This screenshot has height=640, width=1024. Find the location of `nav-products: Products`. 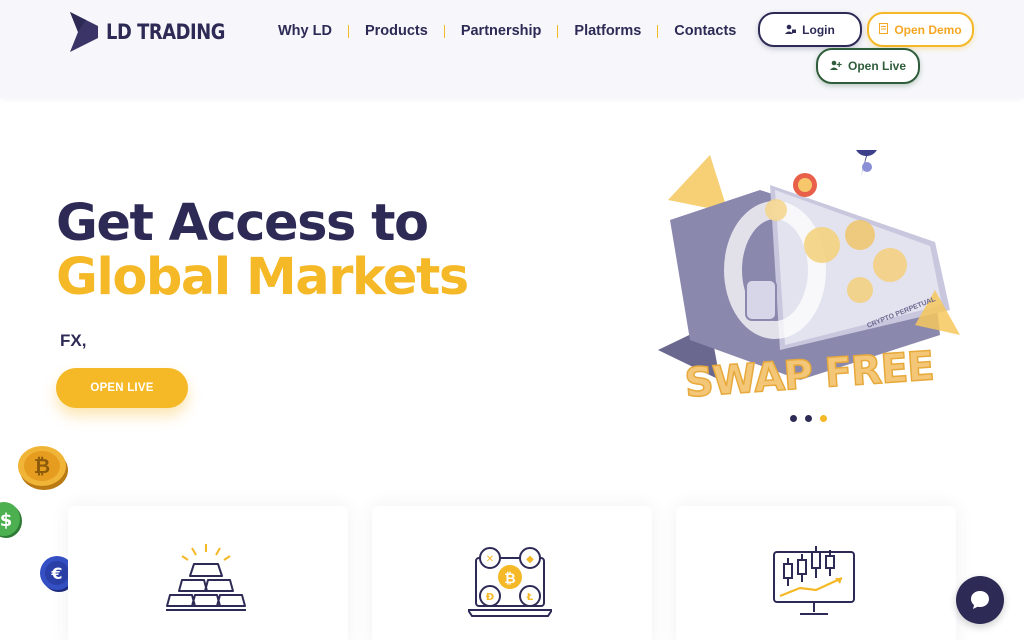

nav-products: Products is located at coordinates (396, 31).